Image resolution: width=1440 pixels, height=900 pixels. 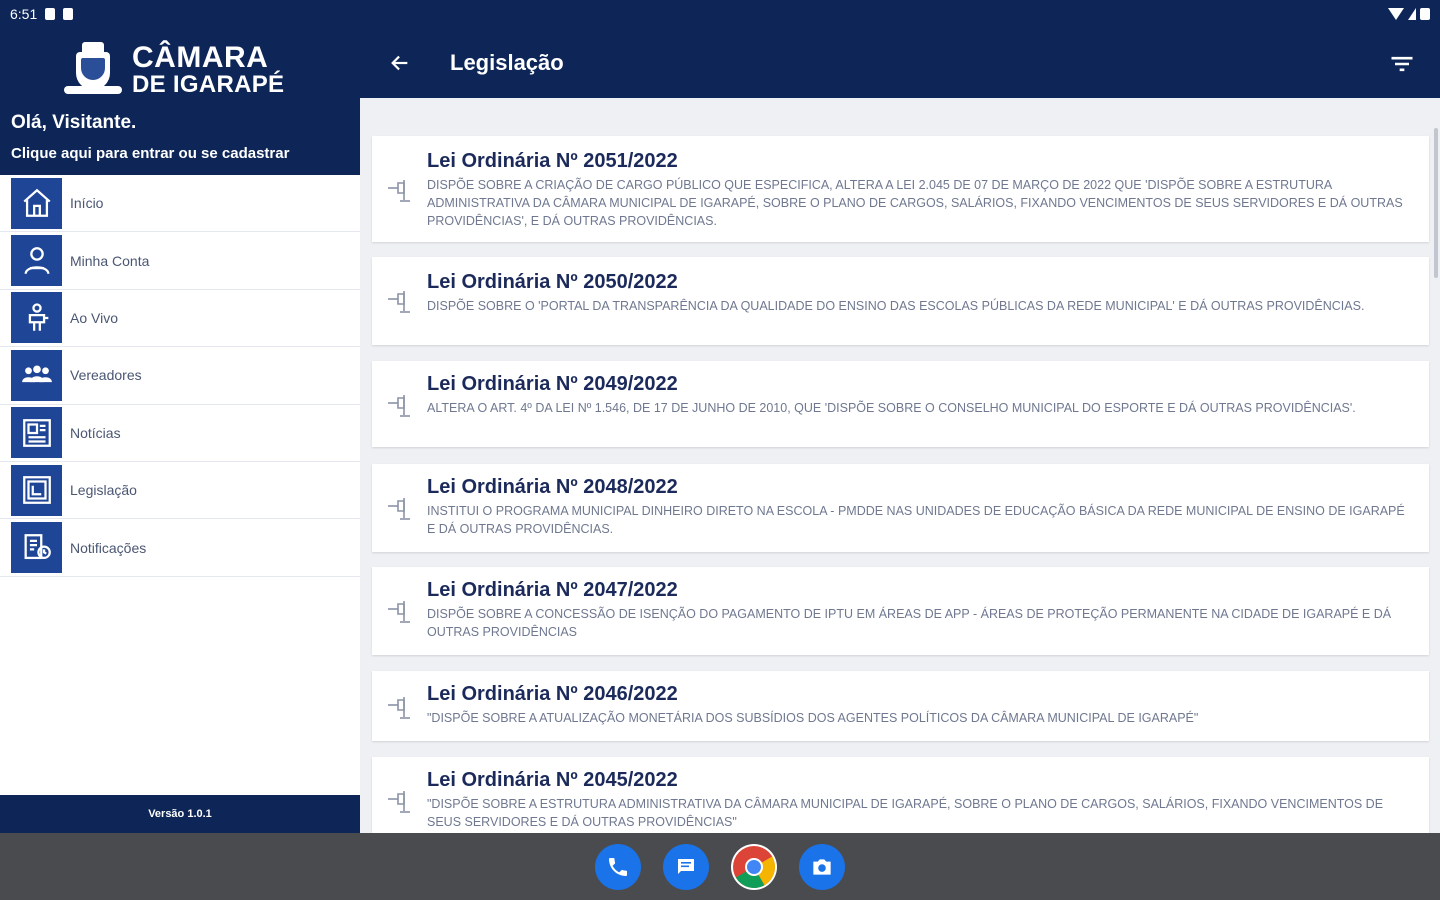 What do you see at coordinates (200, 57) in the screenshot?
I see `logo-line-1: CÂMARA` at bounding box center [200, 57].